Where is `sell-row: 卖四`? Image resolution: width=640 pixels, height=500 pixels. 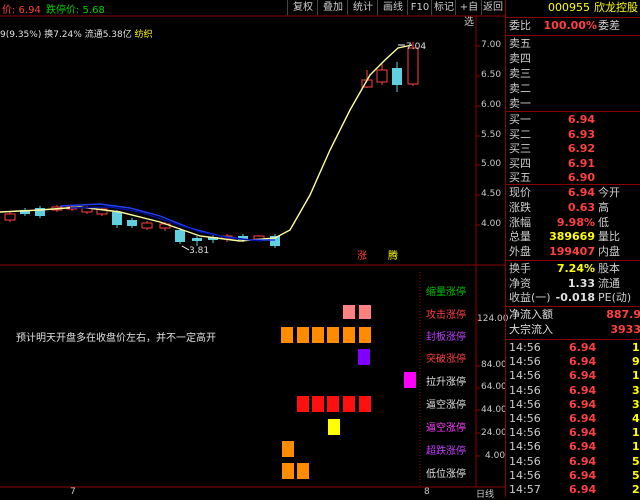
sell-row: 卖四 is located at coordinates (520, 58).